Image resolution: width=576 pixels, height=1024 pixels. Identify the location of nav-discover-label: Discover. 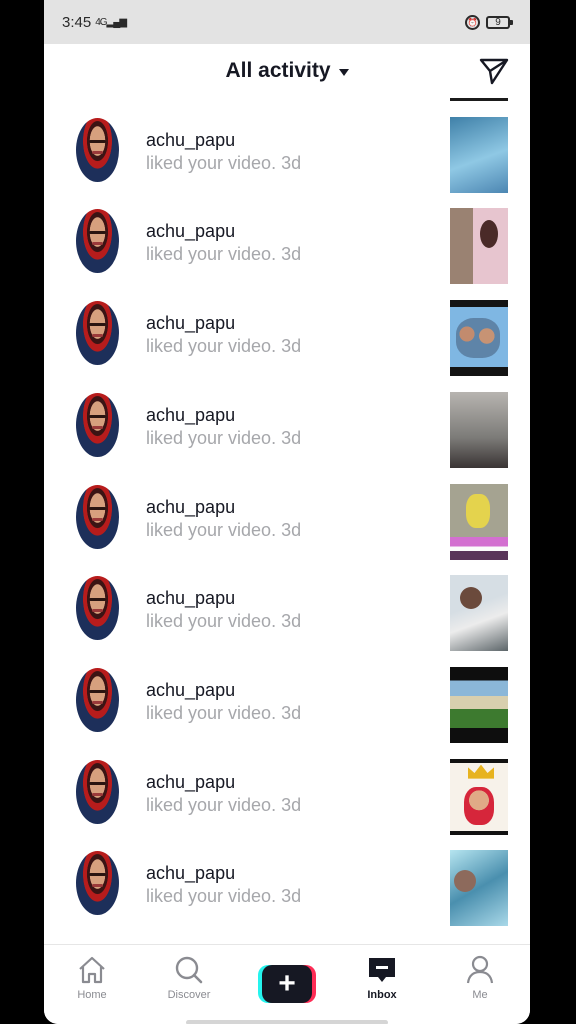
(189, 995).